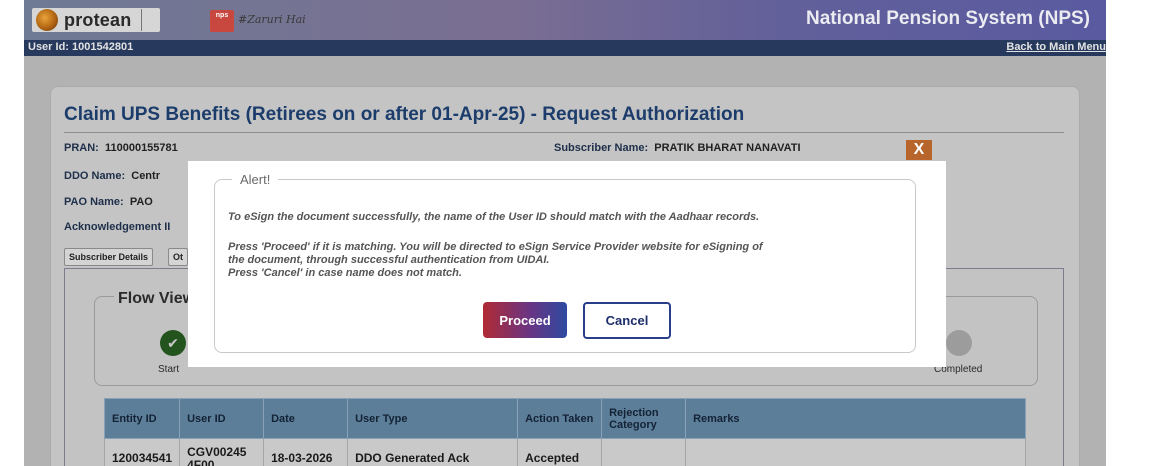 The image size is (1166, 466). What do you see at coordinates (306, 418) in the screenshot?
I see `col-date: Date` at bounding box center [306, 418].